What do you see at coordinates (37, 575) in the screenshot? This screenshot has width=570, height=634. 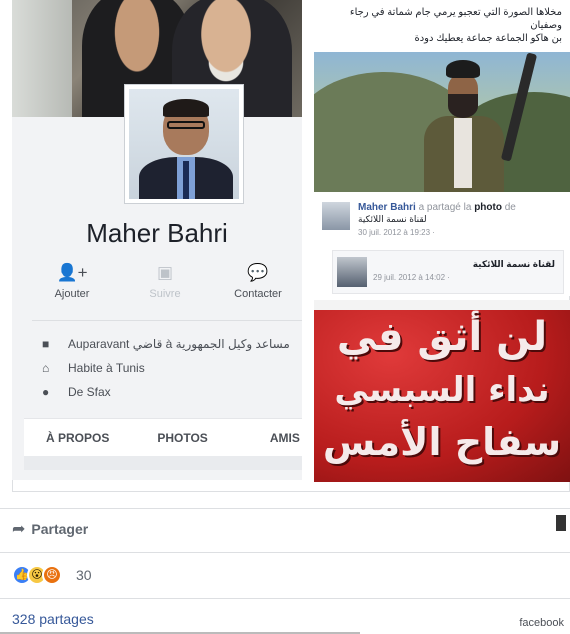 I see `reaction-icons: 👍 😮 😠` at bounding box center [37, 575].